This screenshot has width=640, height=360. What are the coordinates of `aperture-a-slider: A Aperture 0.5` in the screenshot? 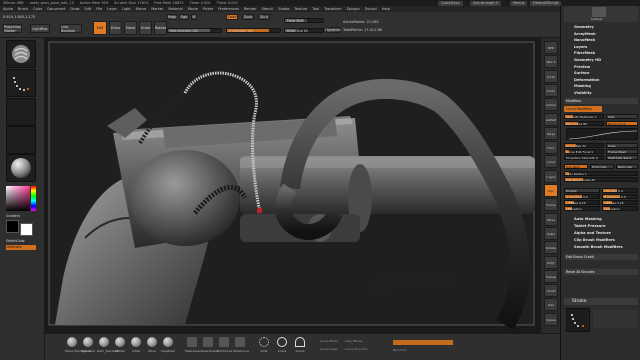 It's located at (582, 196).